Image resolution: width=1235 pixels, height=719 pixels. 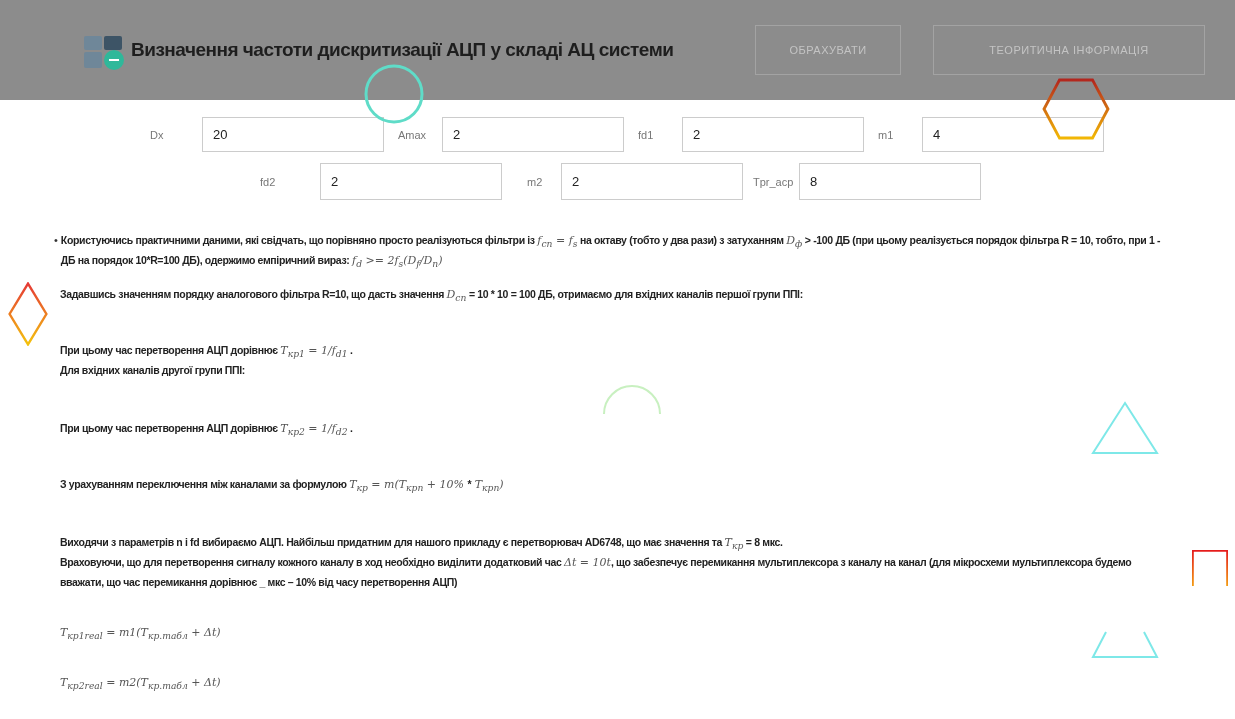 What do you see at coordinates (1125, 428) in the screenshot?
I see `triangle-shape` at bounding box center [1125, 428].